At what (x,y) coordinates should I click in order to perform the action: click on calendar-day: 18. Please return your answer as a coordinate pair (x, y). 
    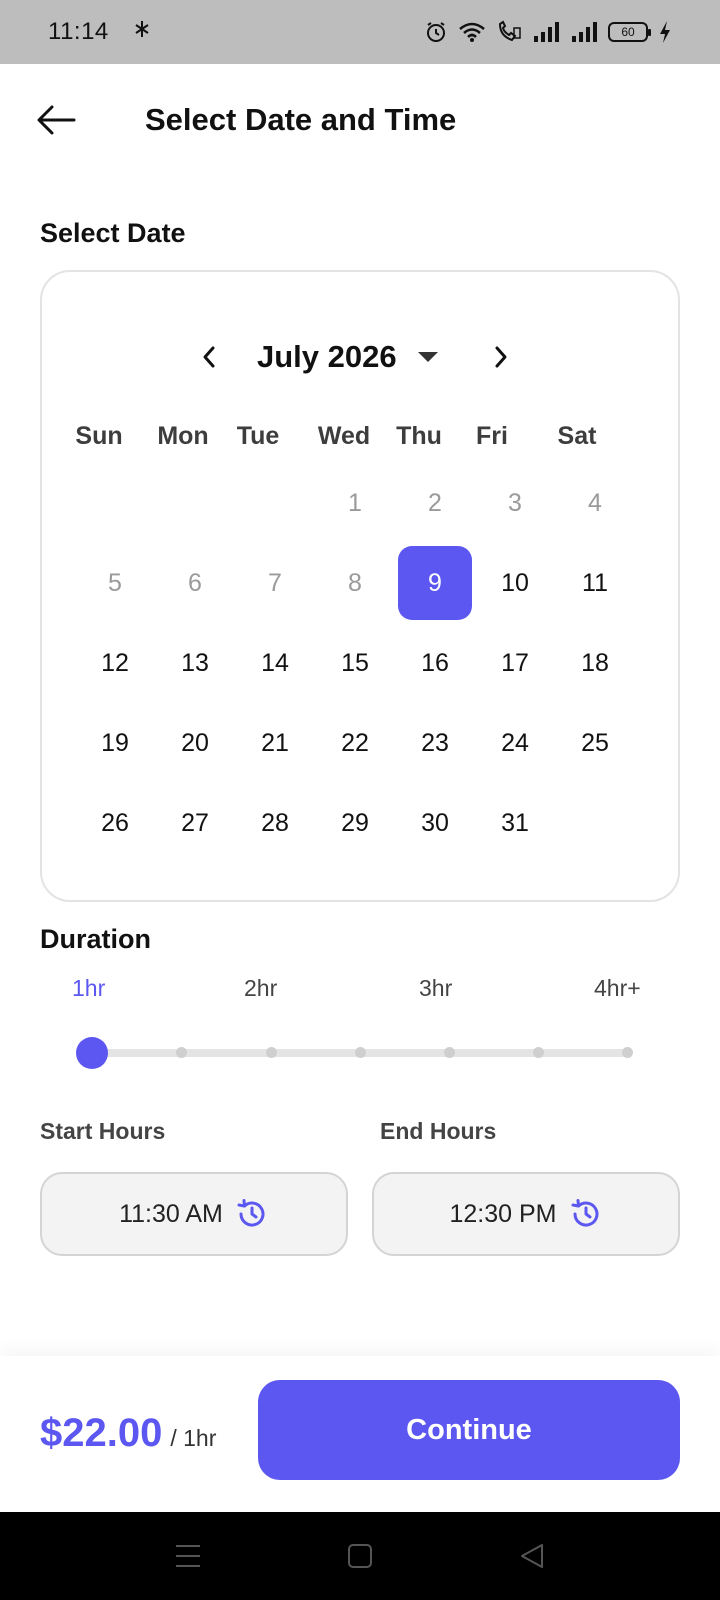
    Looking at the image, I should click on (595, 663).